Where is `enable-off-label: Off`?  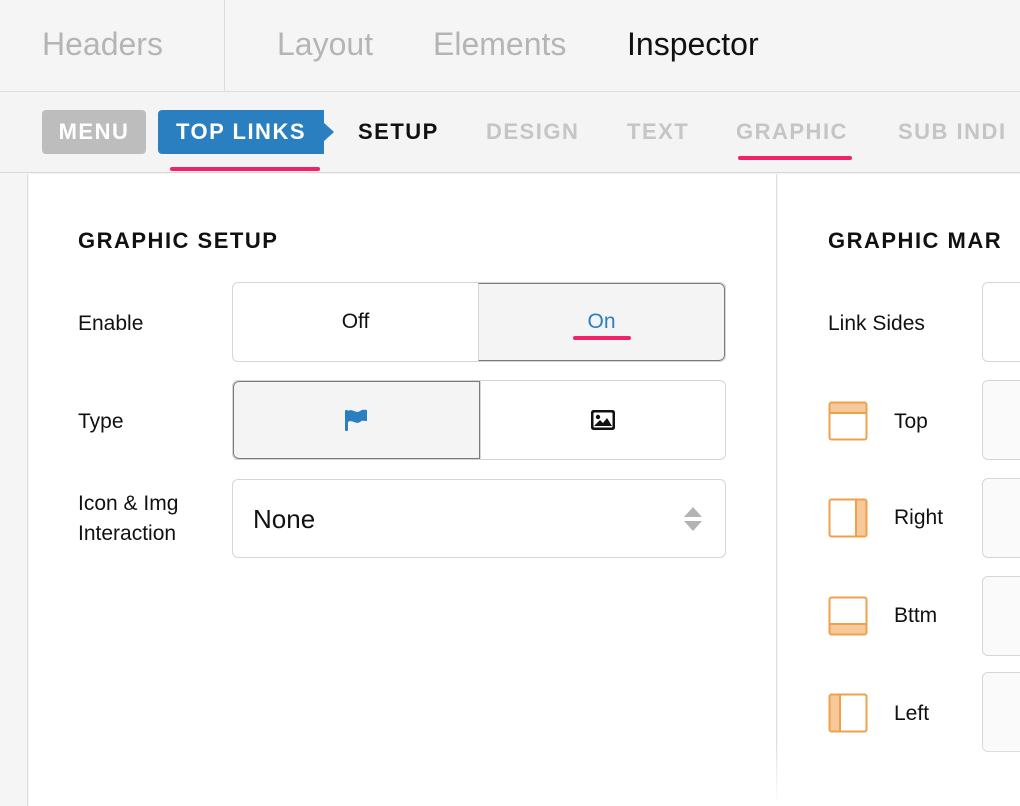 enable-off-label: Off is located at coordinates (355, 321).